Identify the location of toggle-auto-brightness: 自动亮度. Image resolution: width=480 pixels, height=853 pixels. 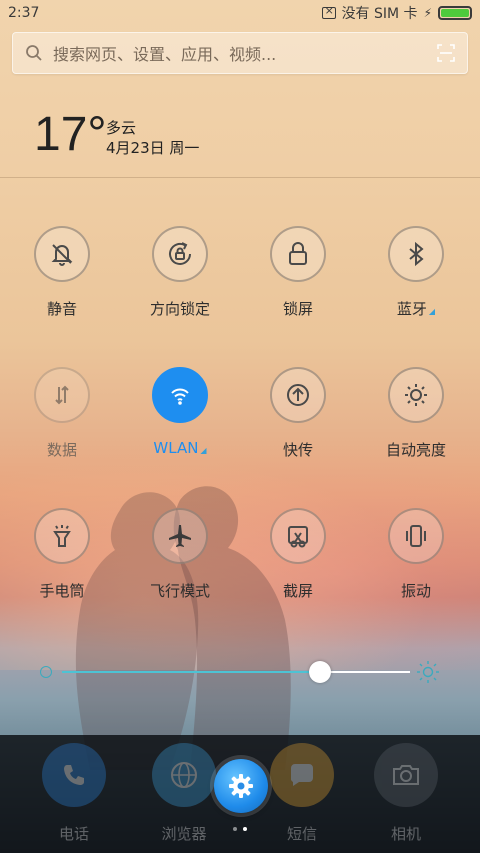
(416, 413).